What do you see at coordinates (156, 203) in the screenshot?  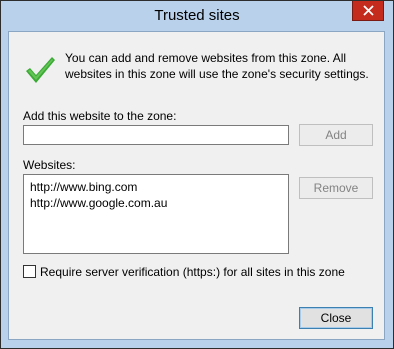 I see `list-item: http://www.google.com.au` at bounding box center [156, 203].